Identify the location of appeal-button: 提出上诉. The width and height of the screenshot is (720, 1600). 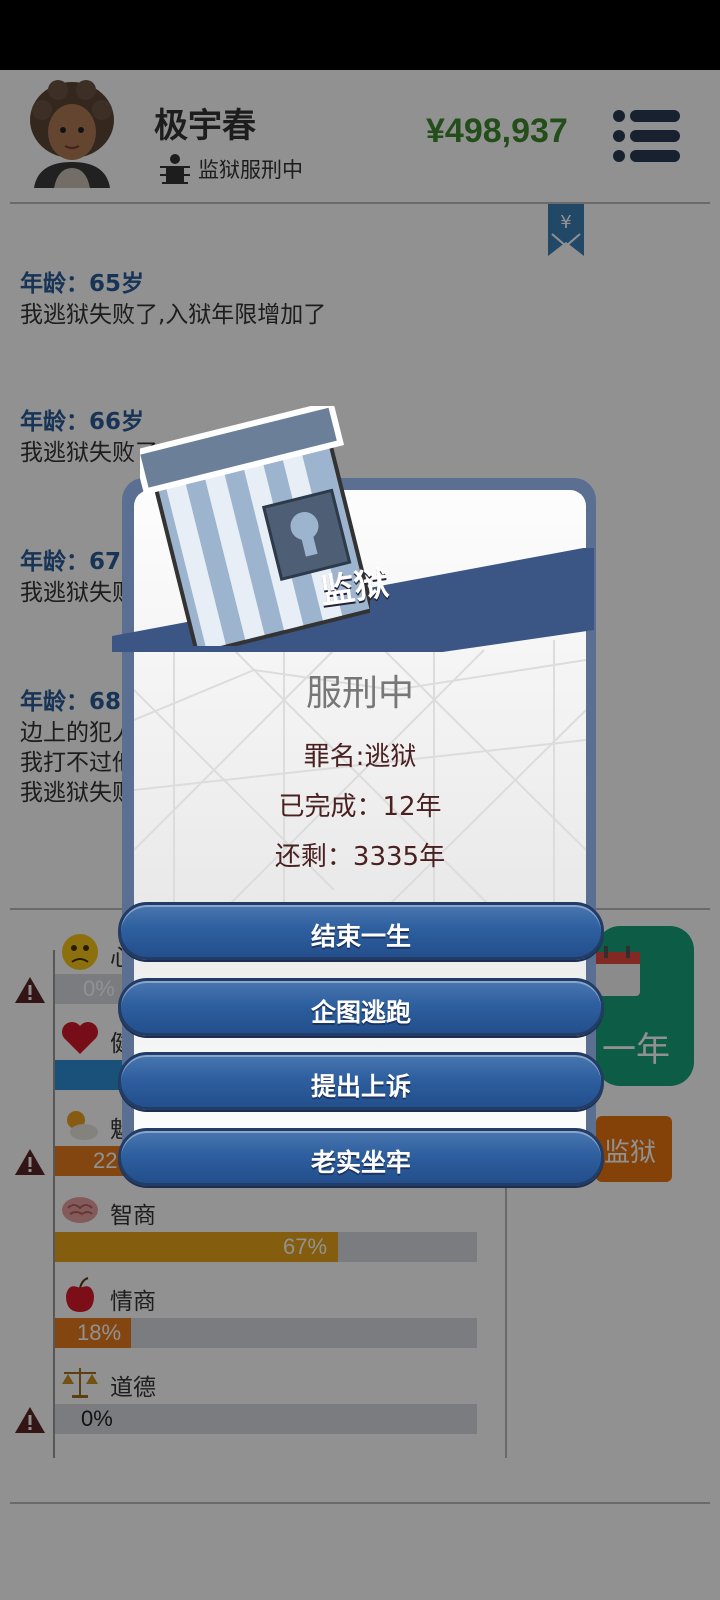
(361, 1081).